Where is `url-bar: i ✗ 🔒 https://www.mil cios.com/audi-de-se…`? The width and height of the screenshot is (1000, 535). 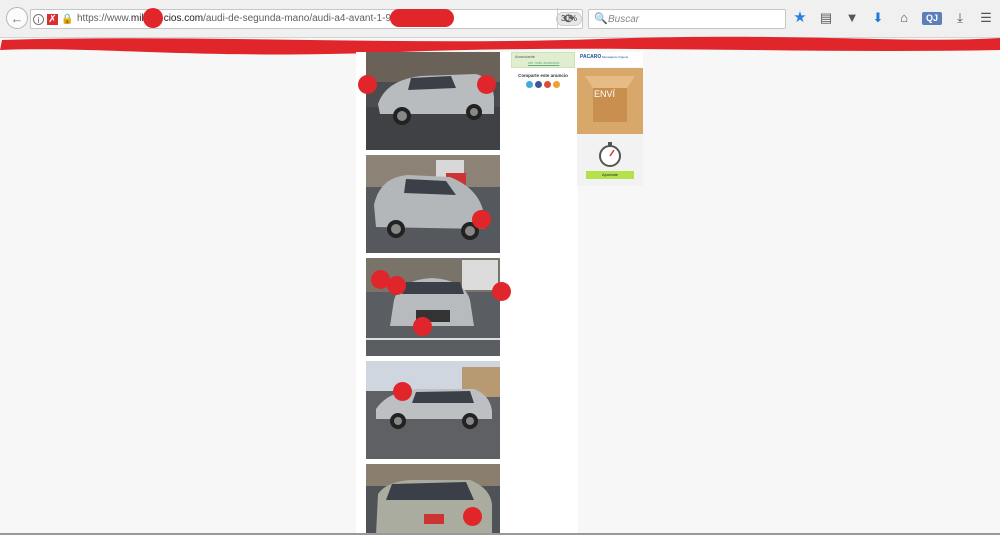 url-bar: i ✗ 🔒 https://www.mil cios.com/audi-de-se… is located at coordinates (306, 19).